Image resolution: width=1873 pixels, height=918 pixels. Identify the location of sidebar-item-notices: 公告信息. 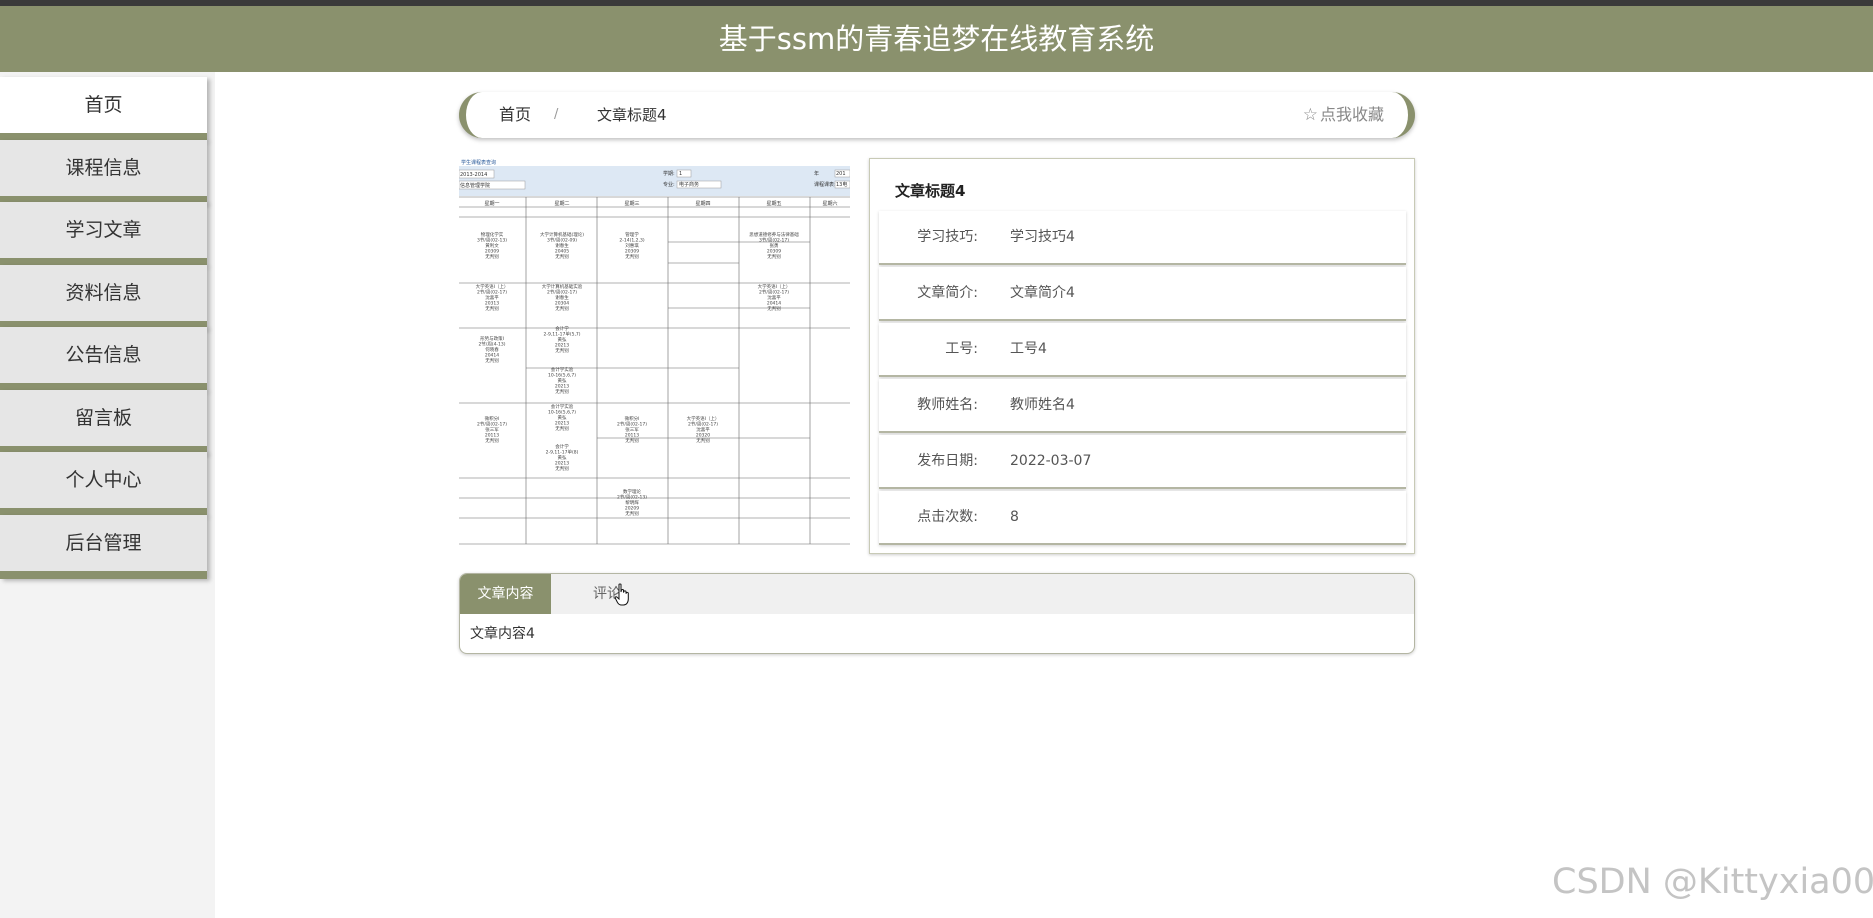
(103, 359).